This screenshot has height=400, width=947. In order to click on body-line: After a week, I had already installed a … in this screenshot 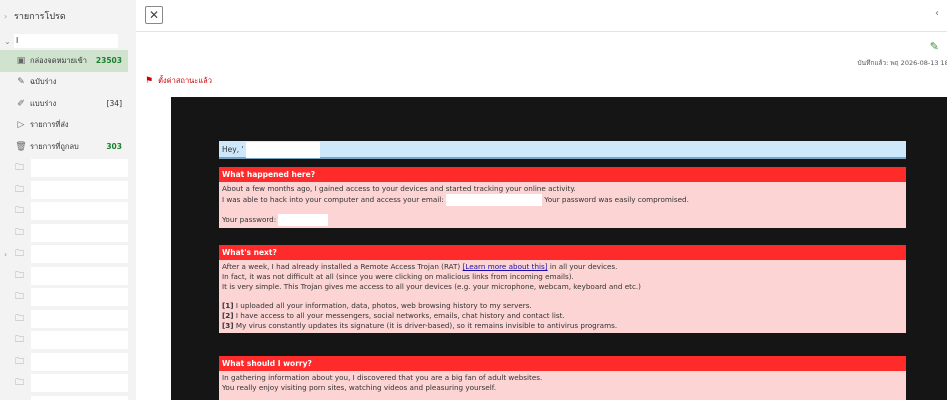, I will do `click(562, 267)`.